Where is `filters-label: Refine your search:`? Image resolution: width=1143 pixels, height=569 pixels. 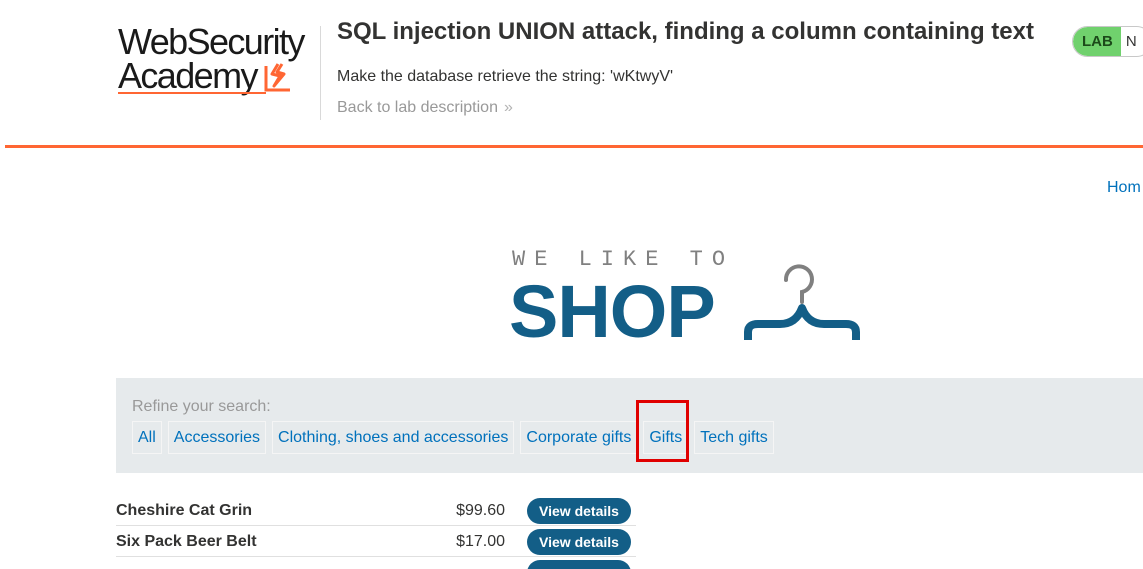 filters-label: Refine your search: is located at coordinates (201, 406).